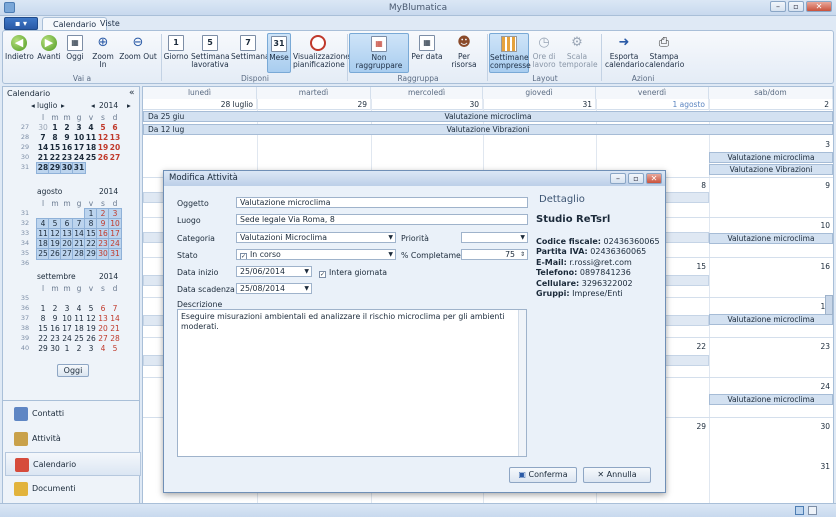 Image resolution: width=836 pixels, height=517 pixels. What do you see at coordinates (91, 158) in the screenshot?
I see `calendar-day: 25` at bounding box center [91, 158].